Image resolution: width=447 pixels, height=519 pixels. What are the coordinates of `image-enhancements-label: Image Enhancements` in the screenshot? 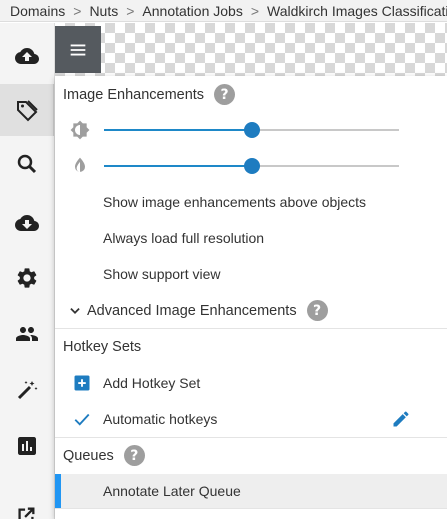 It's located at (134, 94).